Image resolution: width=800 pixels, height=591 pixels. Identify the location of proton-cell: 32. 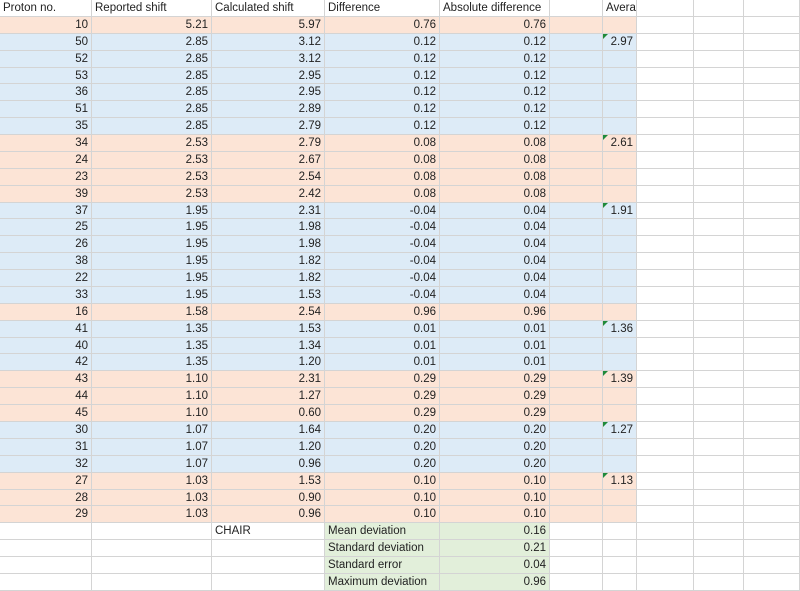
(46, 464).